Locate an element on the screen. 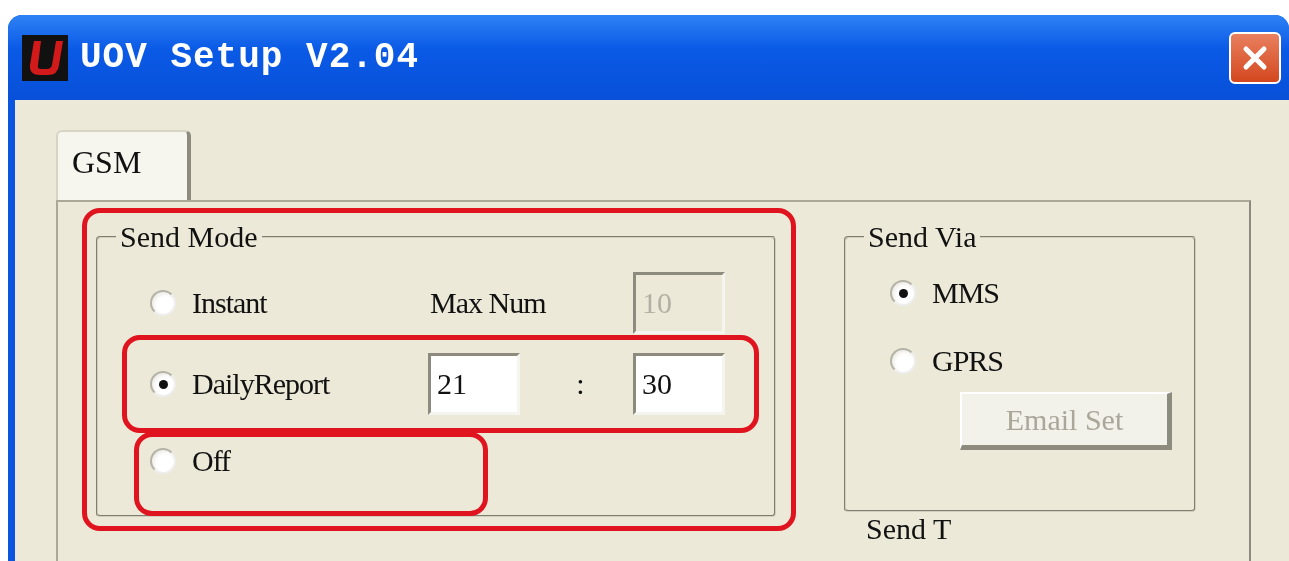 This screenshot has width=1289, height=561. group-label: Send Via is located at coordinates (922, 237).